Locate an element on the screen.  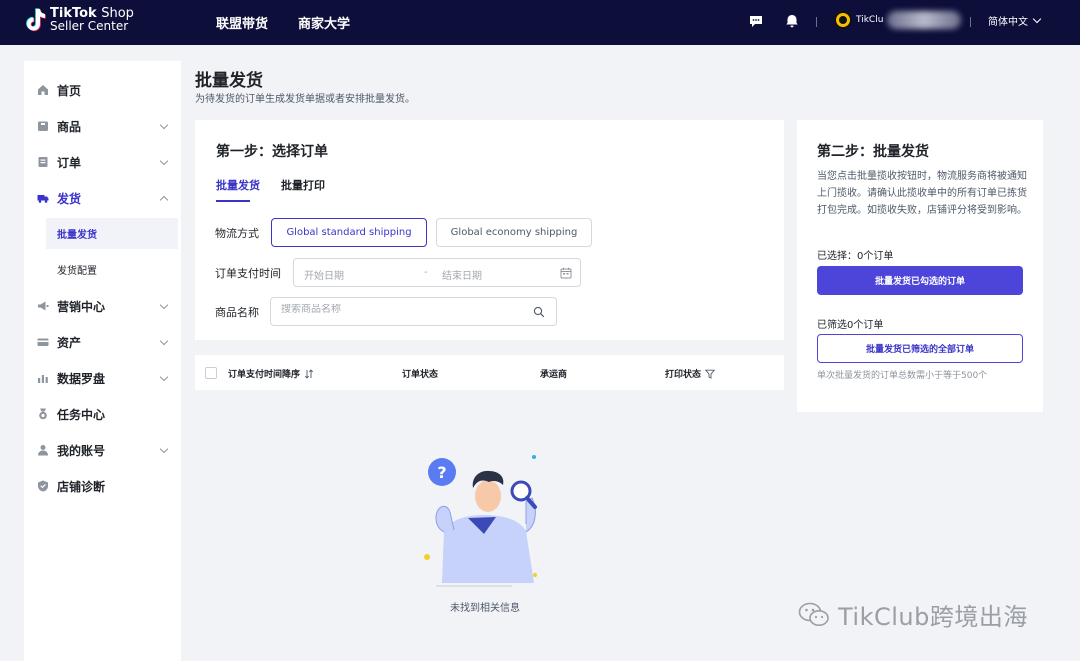
megaphone-icon is located at coordinates (43, 306).